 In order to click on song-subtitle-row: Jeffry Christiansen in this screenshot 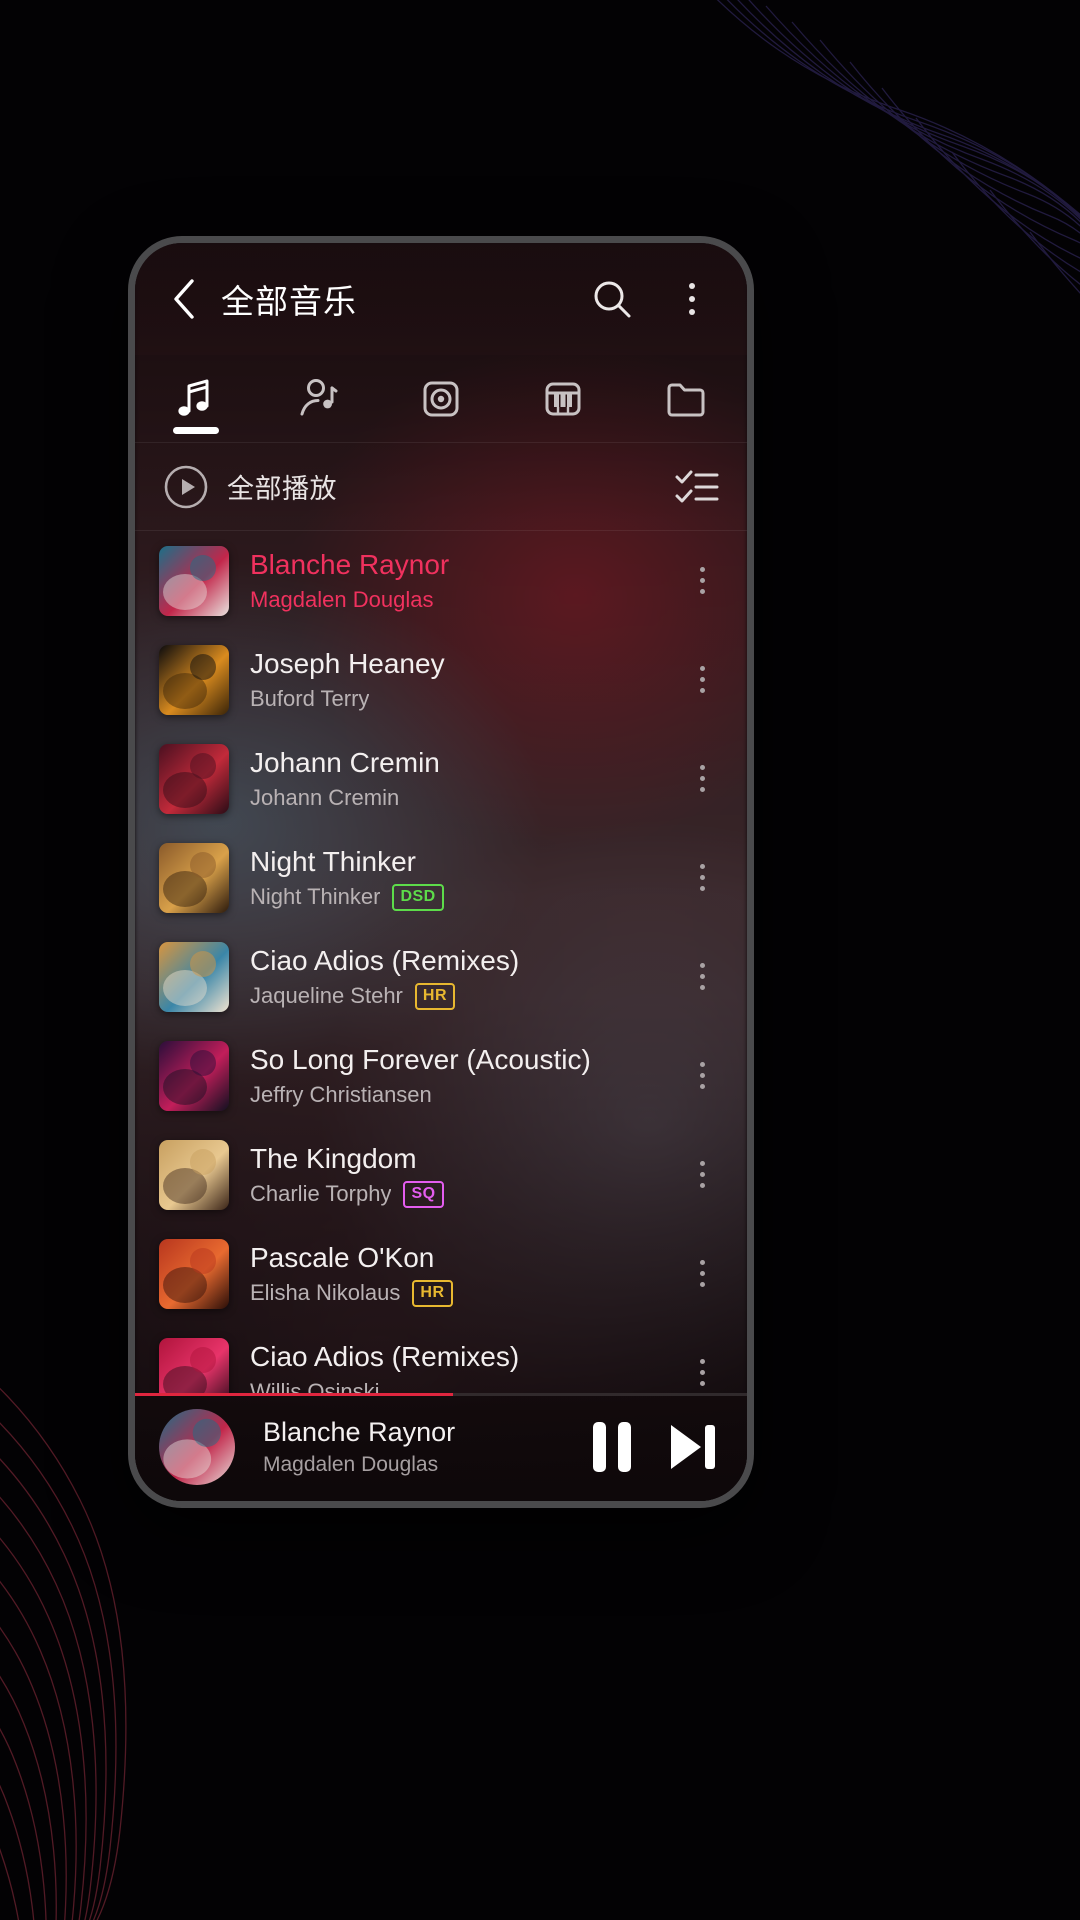, I will do `click(464, 1095)`.